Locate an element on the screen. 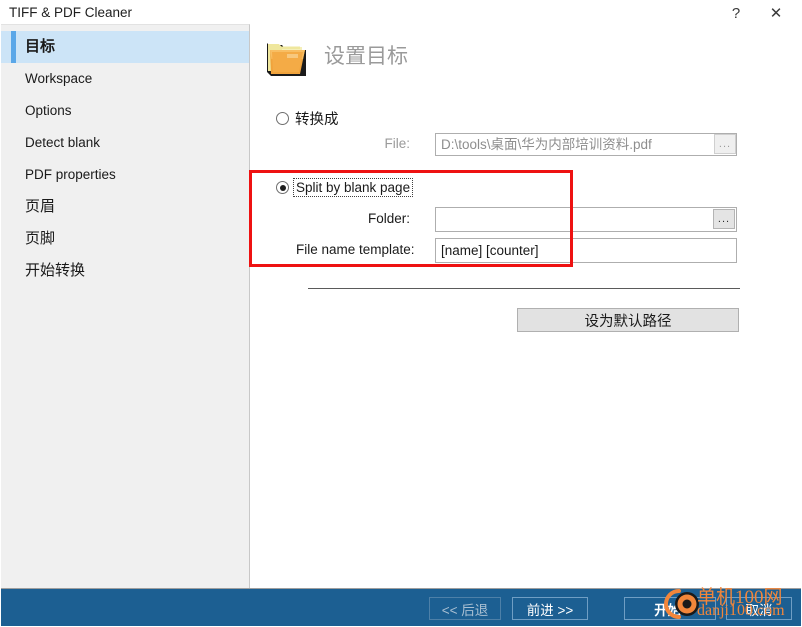 The width and height of the screenshot is (802, 627). sidebar-item-label: 开始转换 is located at coordinates (55, 270).